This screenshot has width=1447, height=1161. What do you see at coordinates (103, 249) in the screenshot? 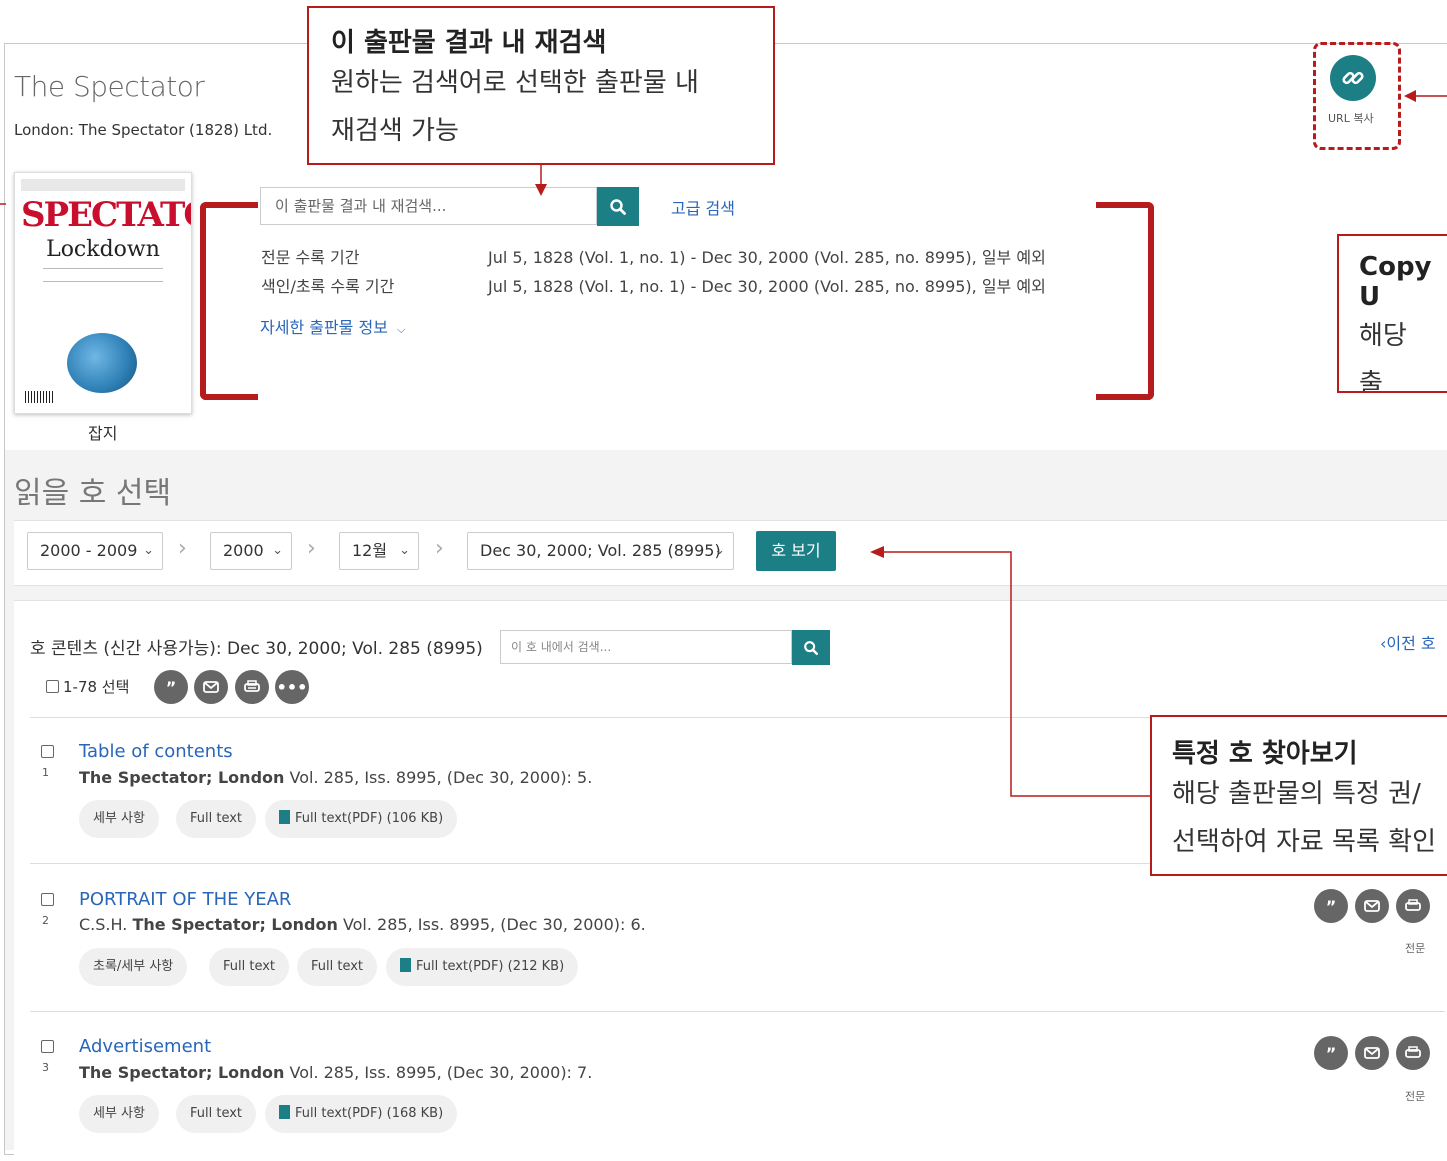
I see `cover-headline: Lockdown` at bounding box center [103, 249].